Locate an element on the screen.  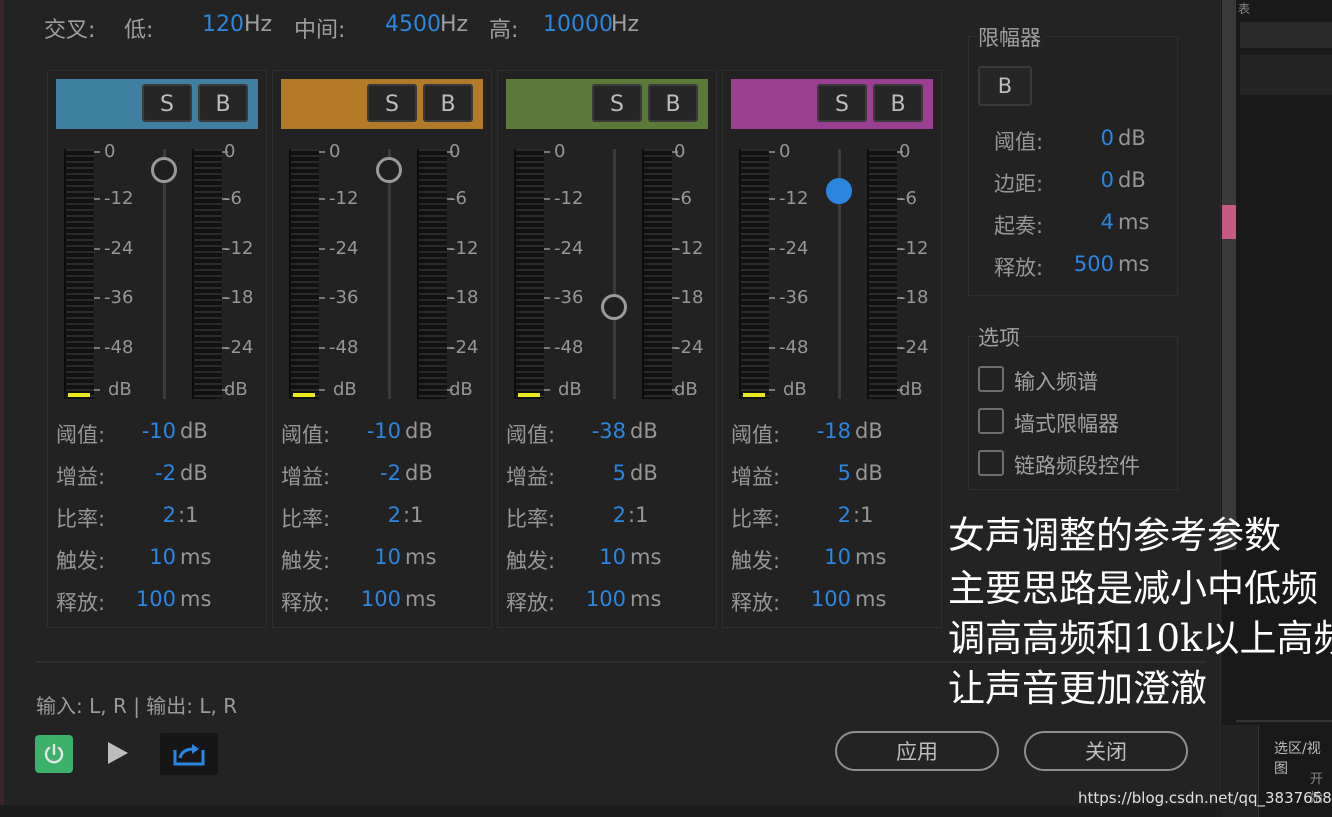
input-spectrum-label: 输入频谱 is located at coordinates (1056, 381).